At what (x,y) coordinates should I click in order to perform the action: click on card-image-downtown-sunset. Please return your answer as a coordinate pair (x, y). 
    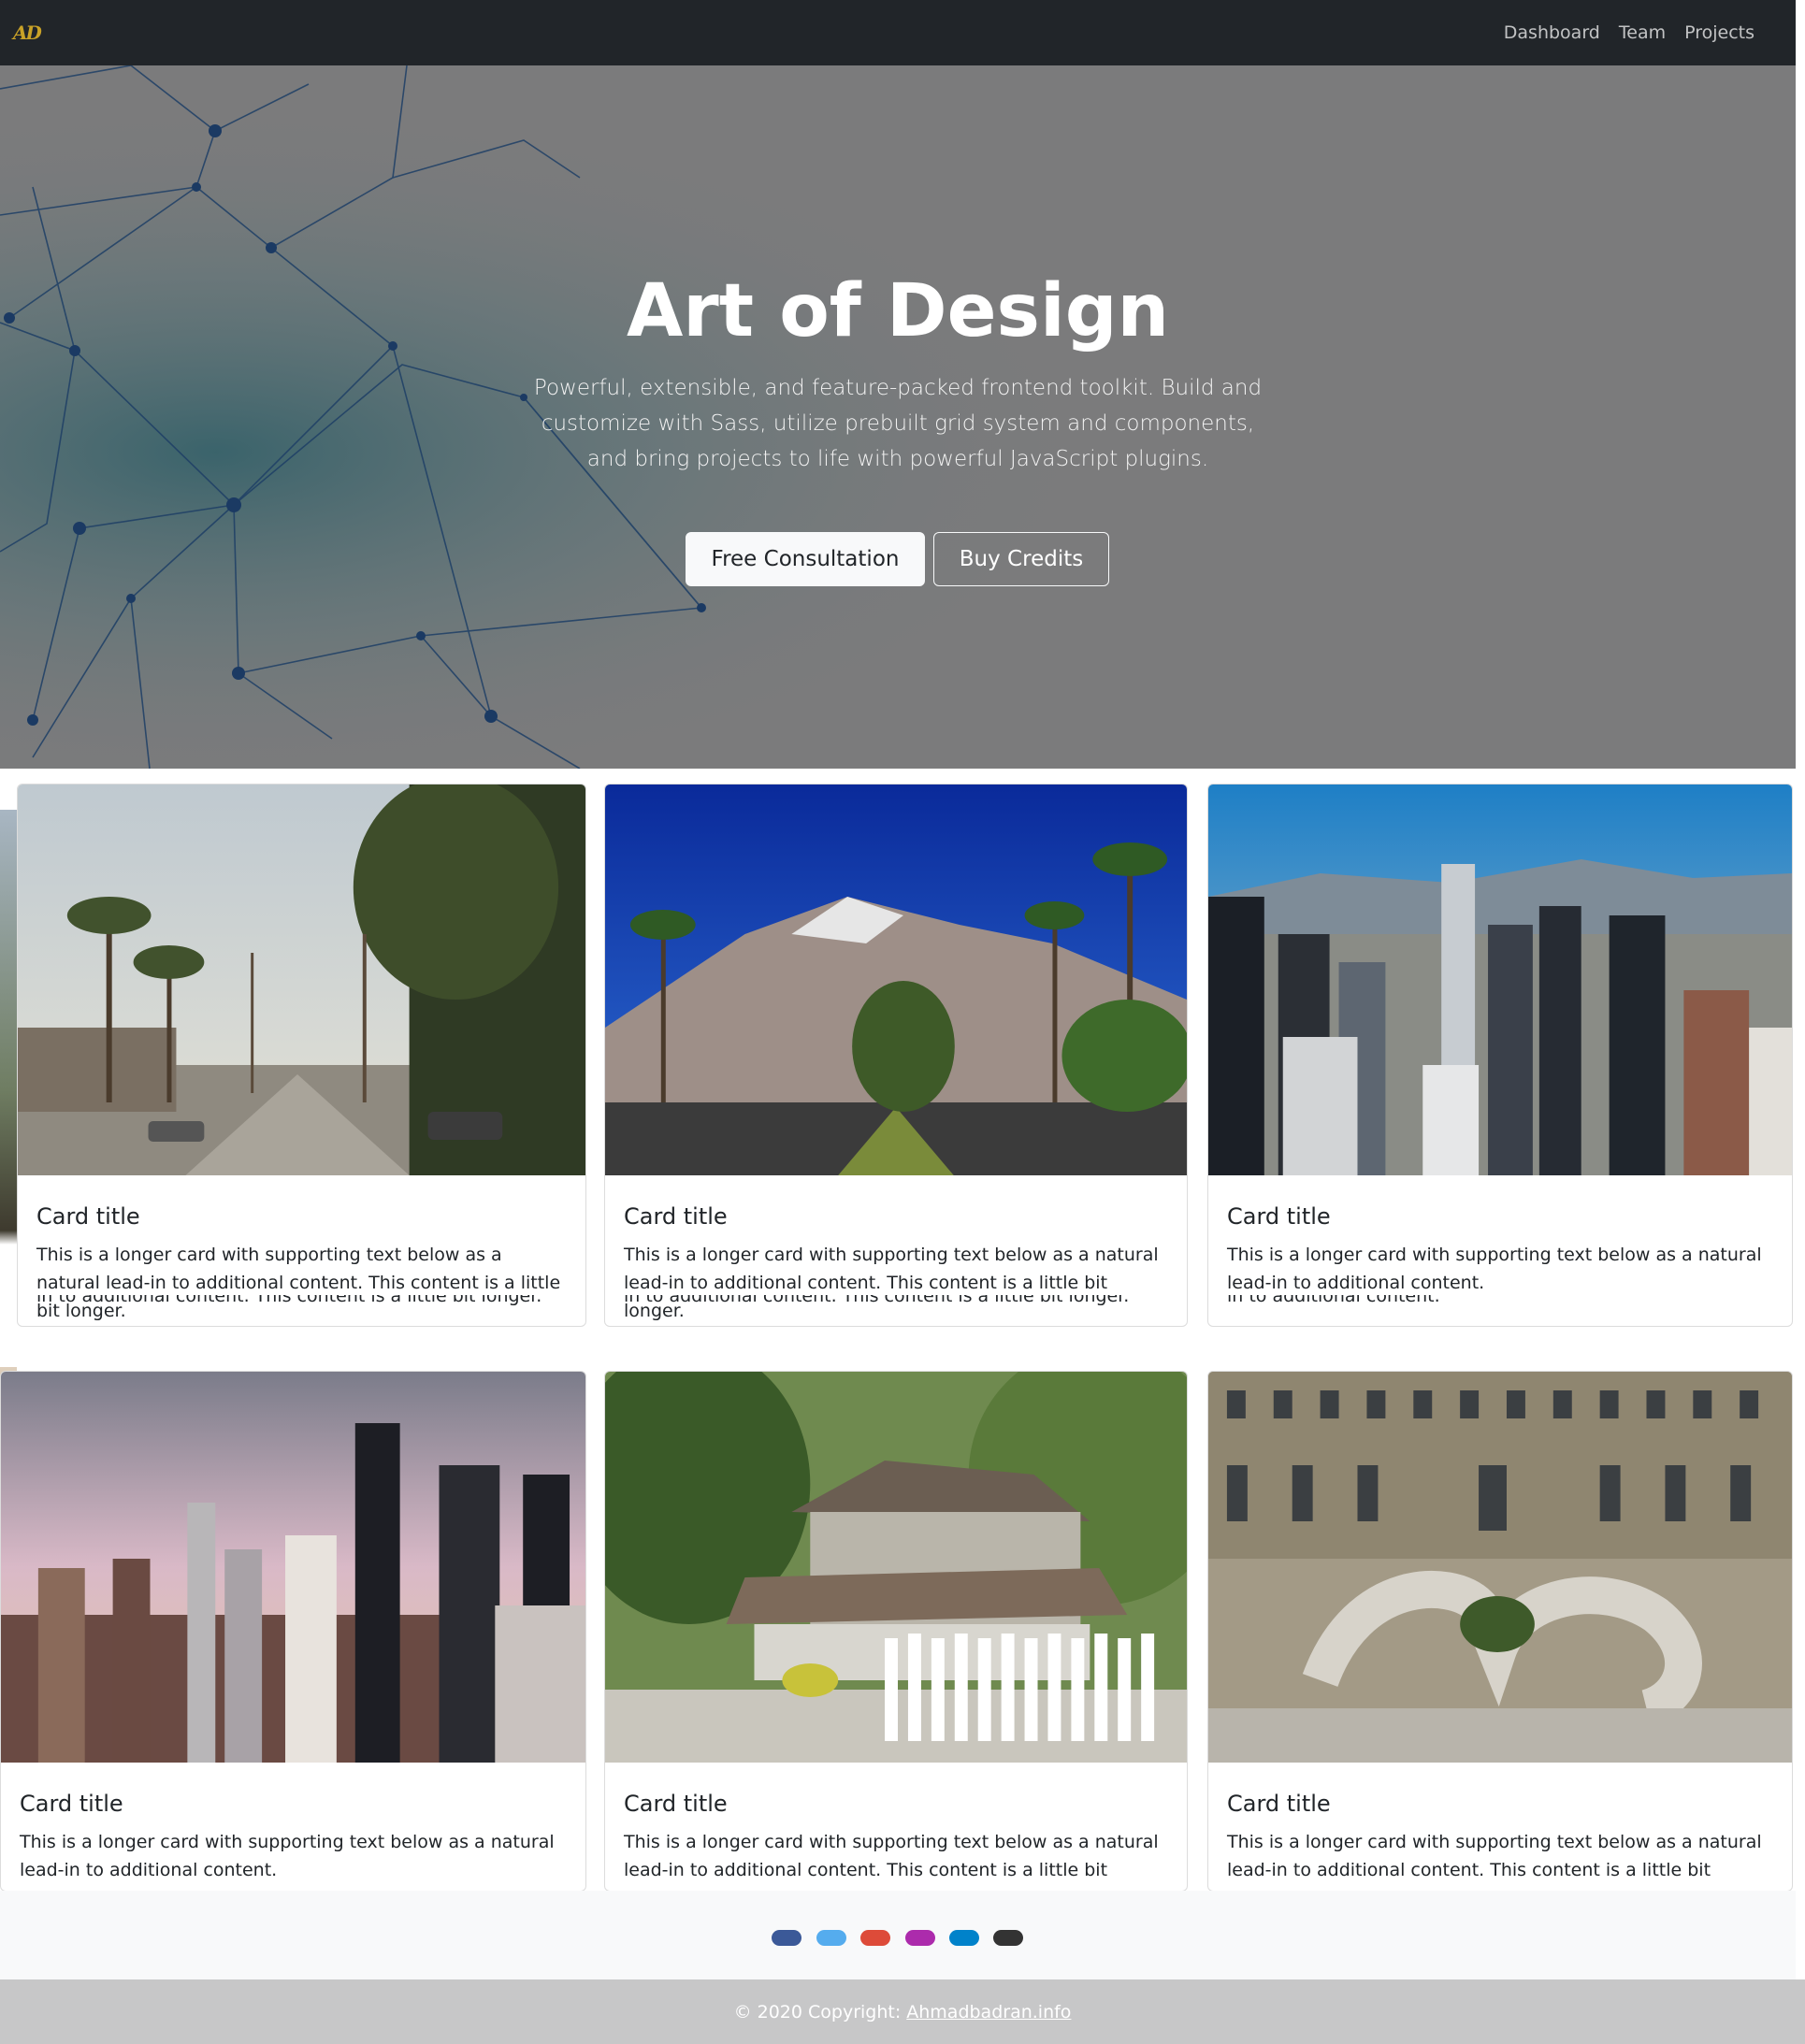
    Looking at the image, I should click on (293, 1567).